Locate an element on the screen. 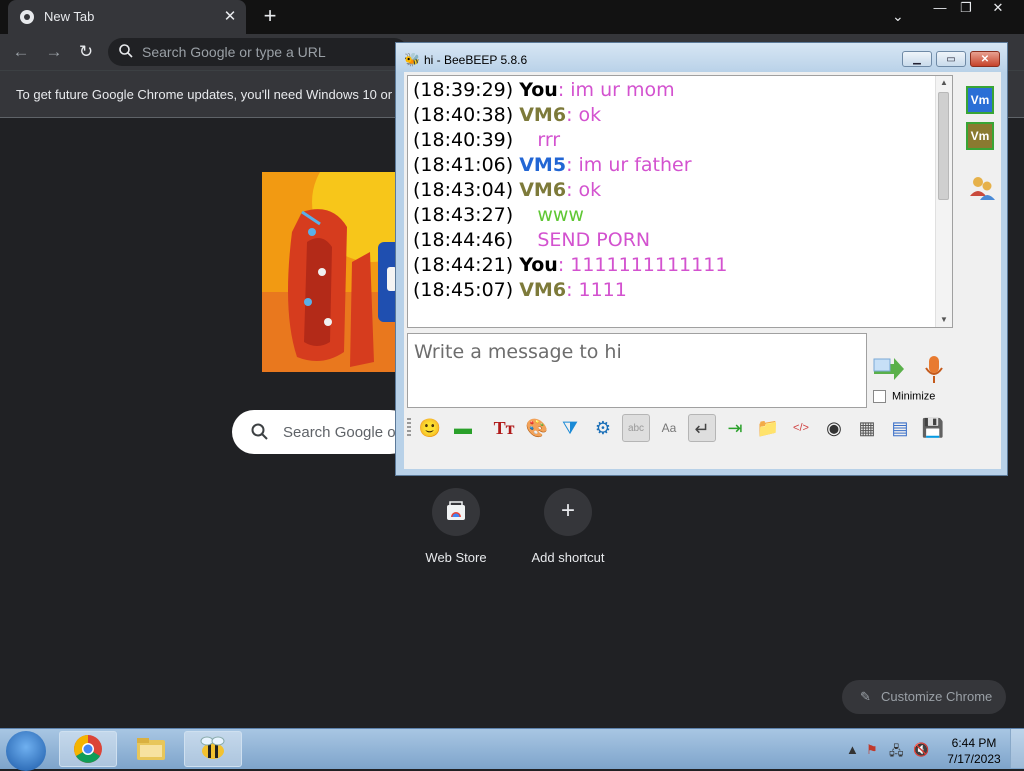  send-icon is located at coordinates (889, 369).